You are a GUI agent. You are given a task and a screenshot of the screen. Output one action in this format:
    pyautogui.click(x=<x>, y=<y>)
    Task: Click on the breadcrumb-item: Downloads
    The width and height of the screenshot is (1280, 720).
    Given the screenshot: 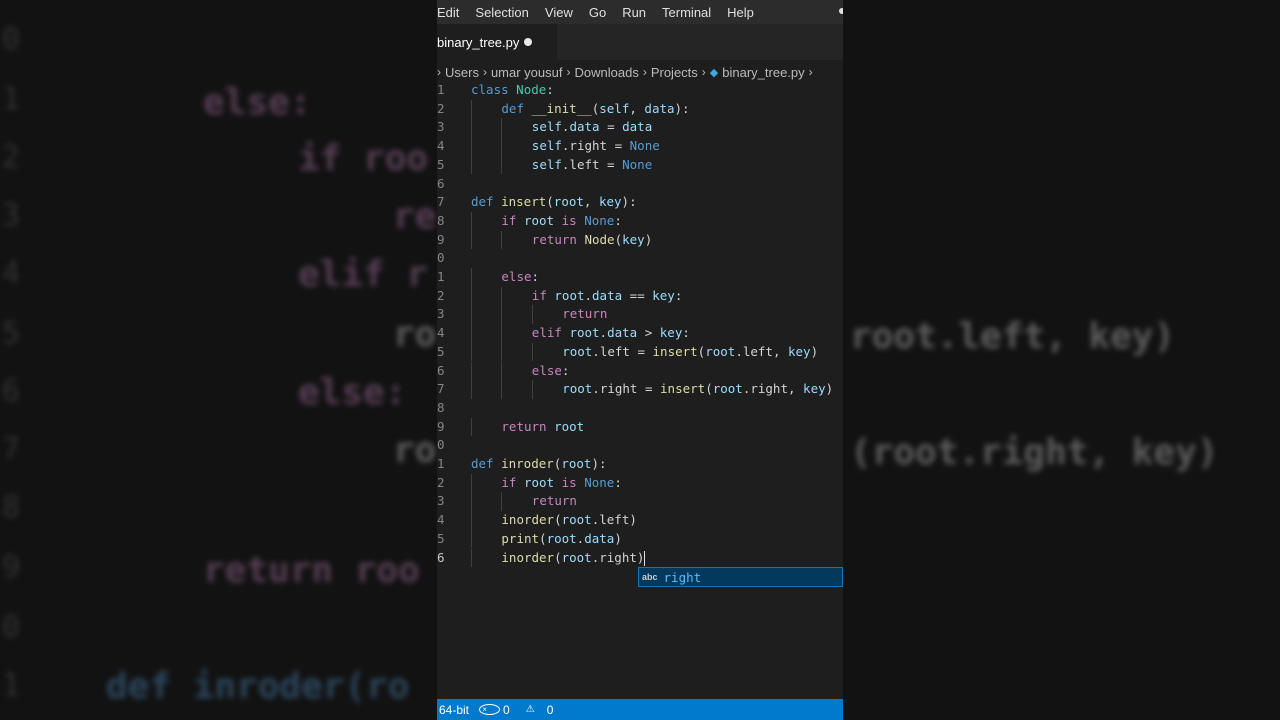 What is the action you would take?
    pyautogui.click(x=607, y=72)
    